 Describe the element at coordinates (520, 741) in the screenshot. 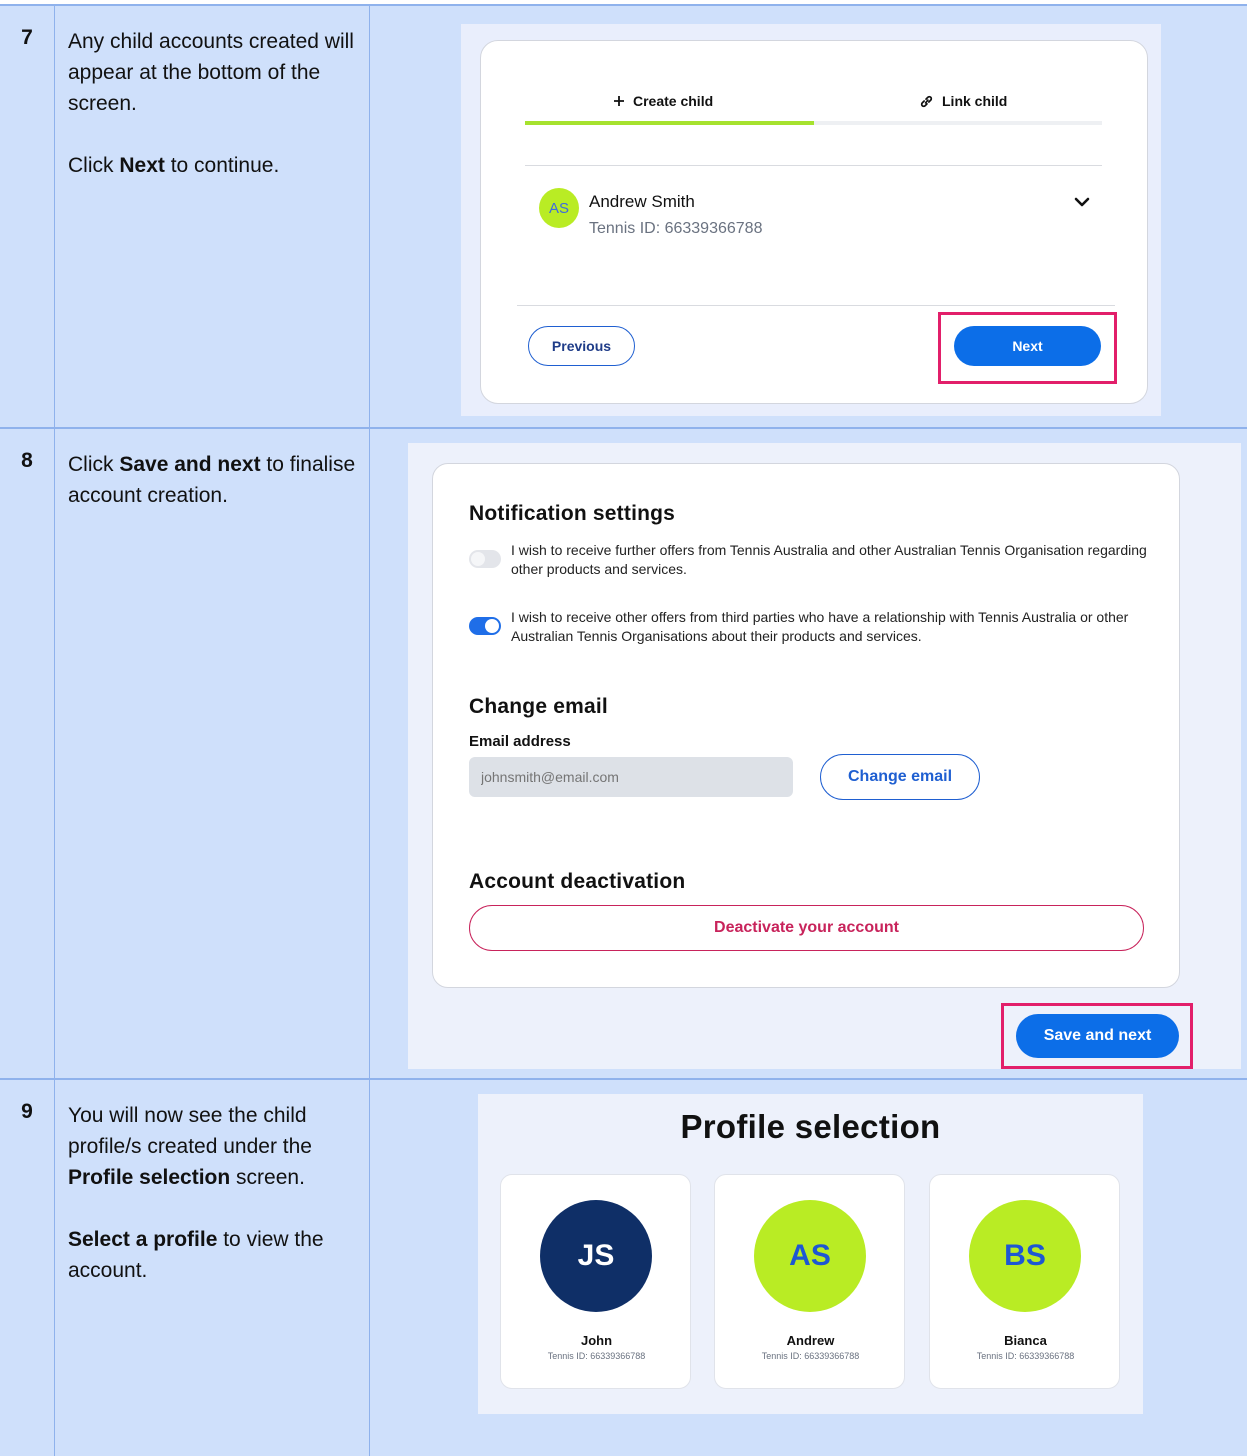

I see `email-address-label: Email address` at that location.